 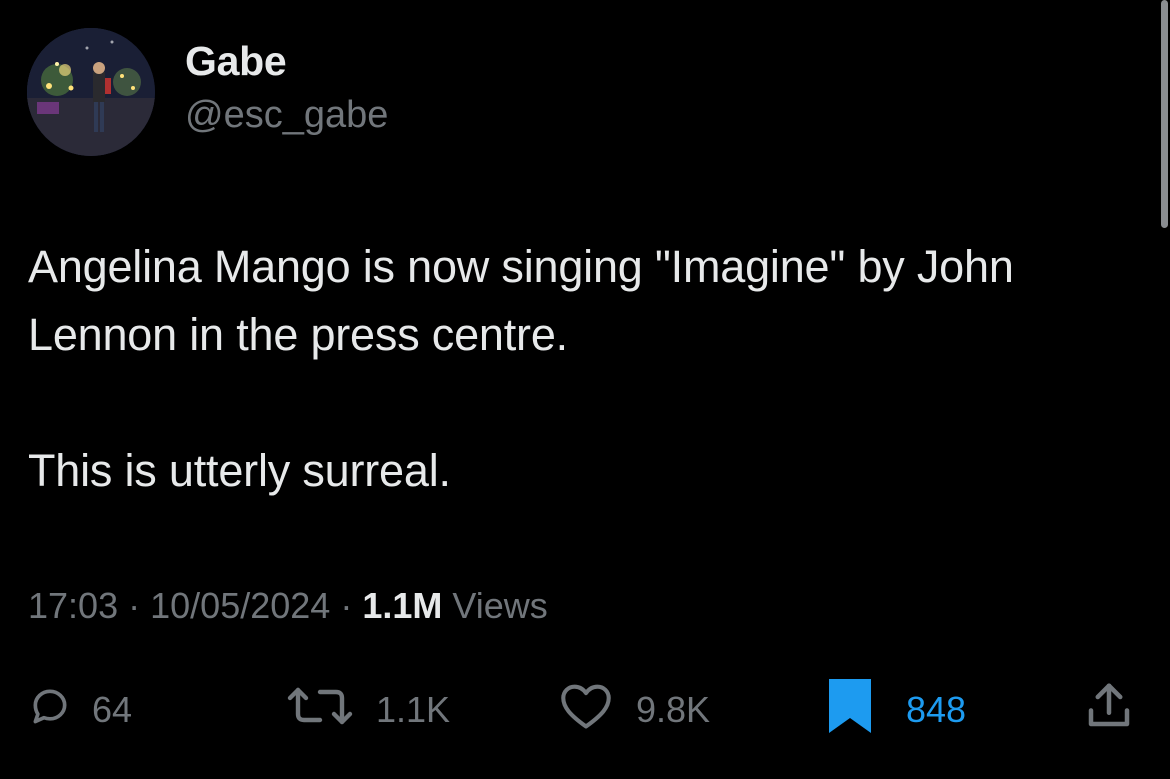 I want to click on scrollbar, so click(x=1164, y=114).